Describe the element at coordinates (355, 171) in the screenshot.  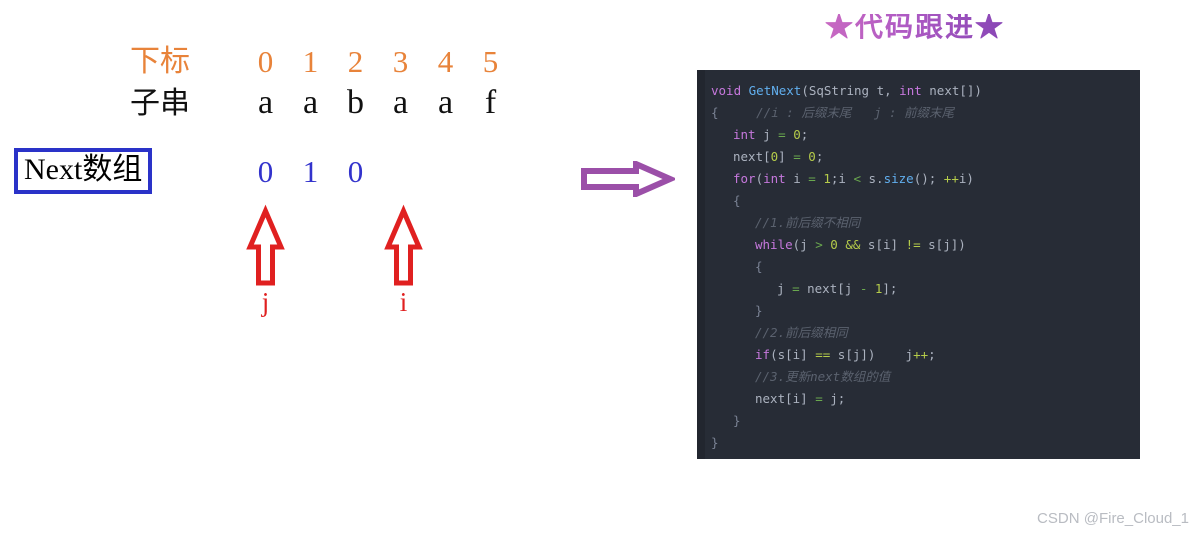
I see `next-value-cell-2: 0` at that location.